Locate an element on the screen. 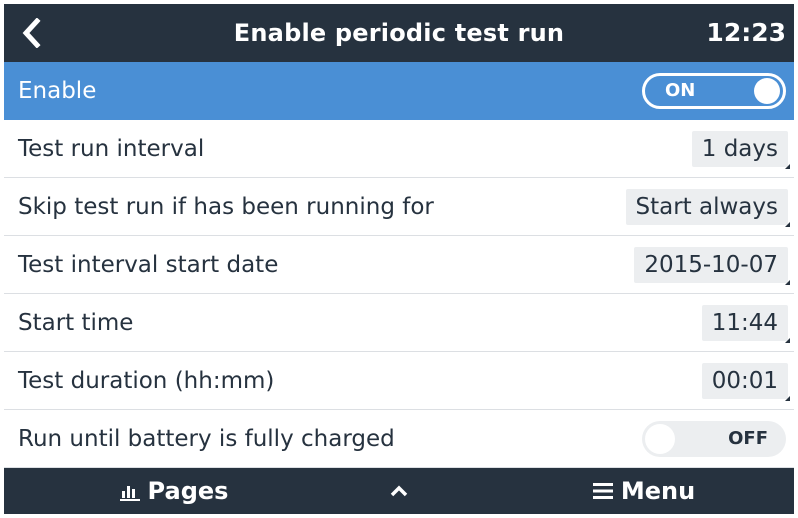 Image resolution: width=798 pixels, height=518 pixels. scroll-up-button is located at coordinates (399, 491).